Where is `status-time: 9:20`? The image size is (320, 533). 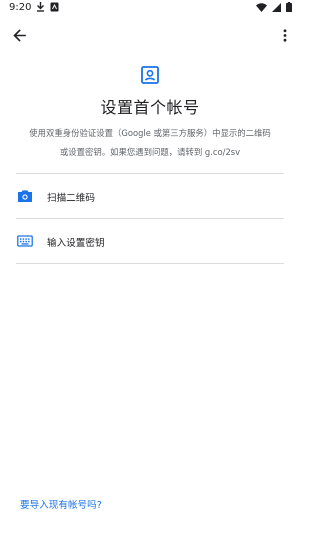 status-time: 9:20 is located at coordinates (20, 7).